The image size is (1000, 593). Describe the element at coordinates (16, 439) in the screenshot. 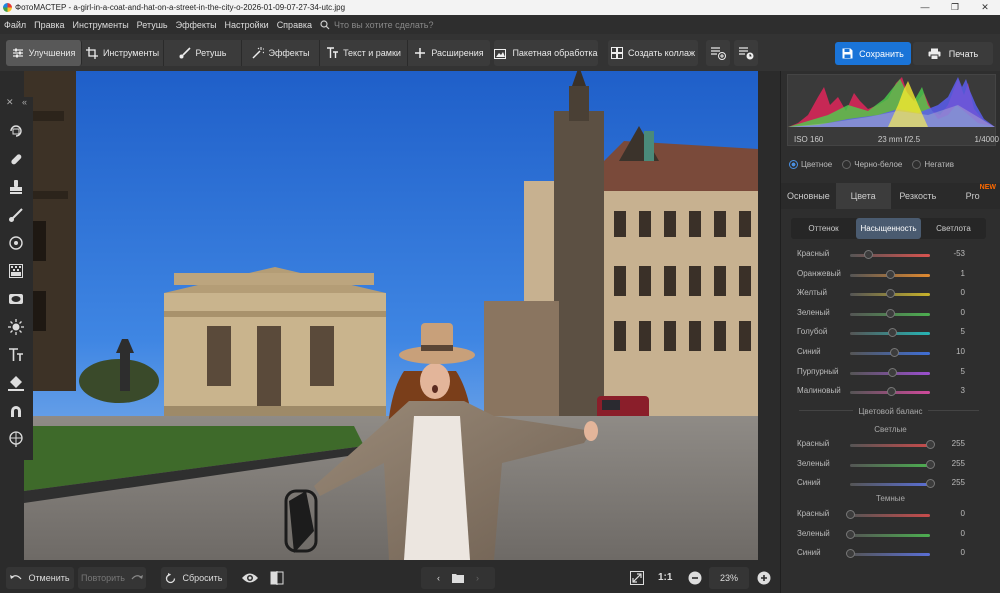

I see `globe-icon` at that location.